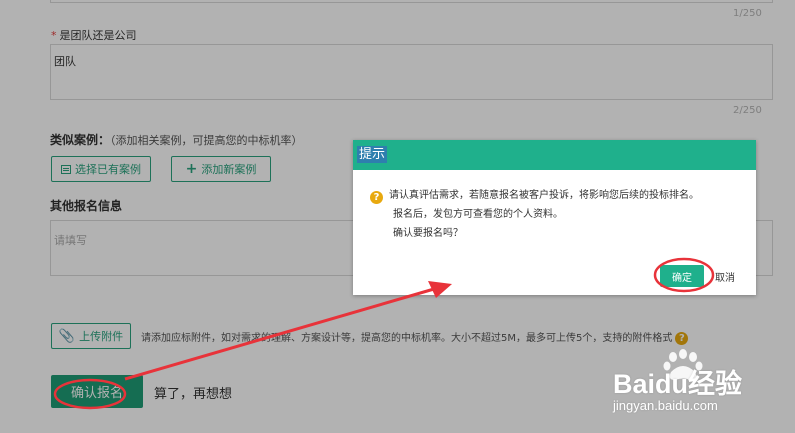 The image size is (795, 433). What do you see at coordinates (665, 405) in the screenshot?
I see `watermark-url: jingyan.baidu.com` at bounding box center [665, 405].